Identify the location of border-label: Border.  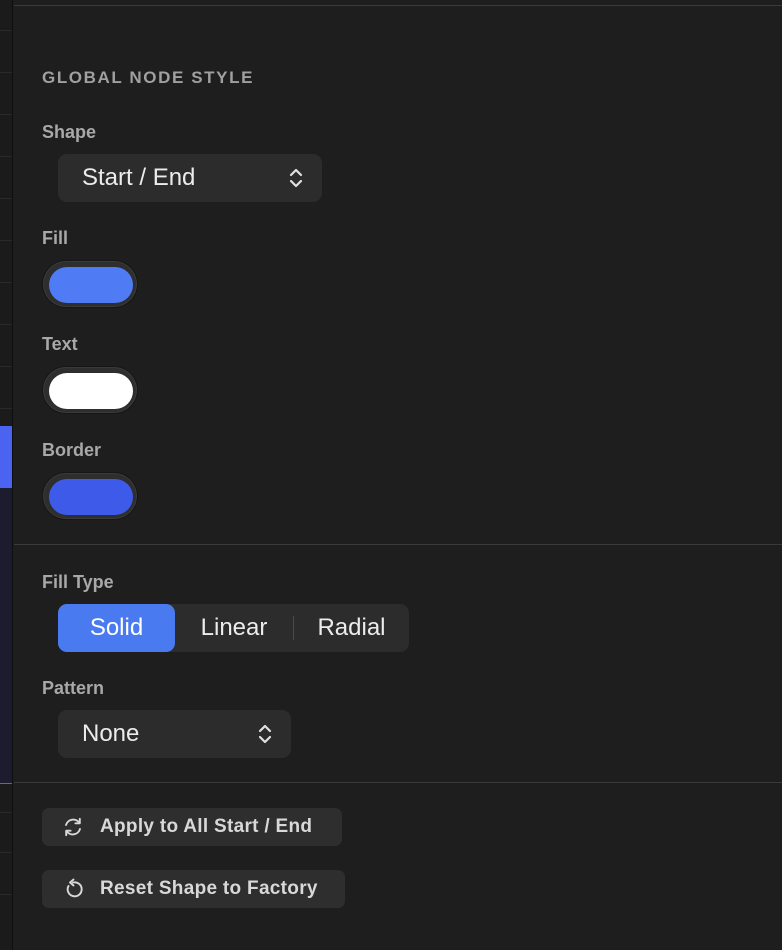
(72, 450).